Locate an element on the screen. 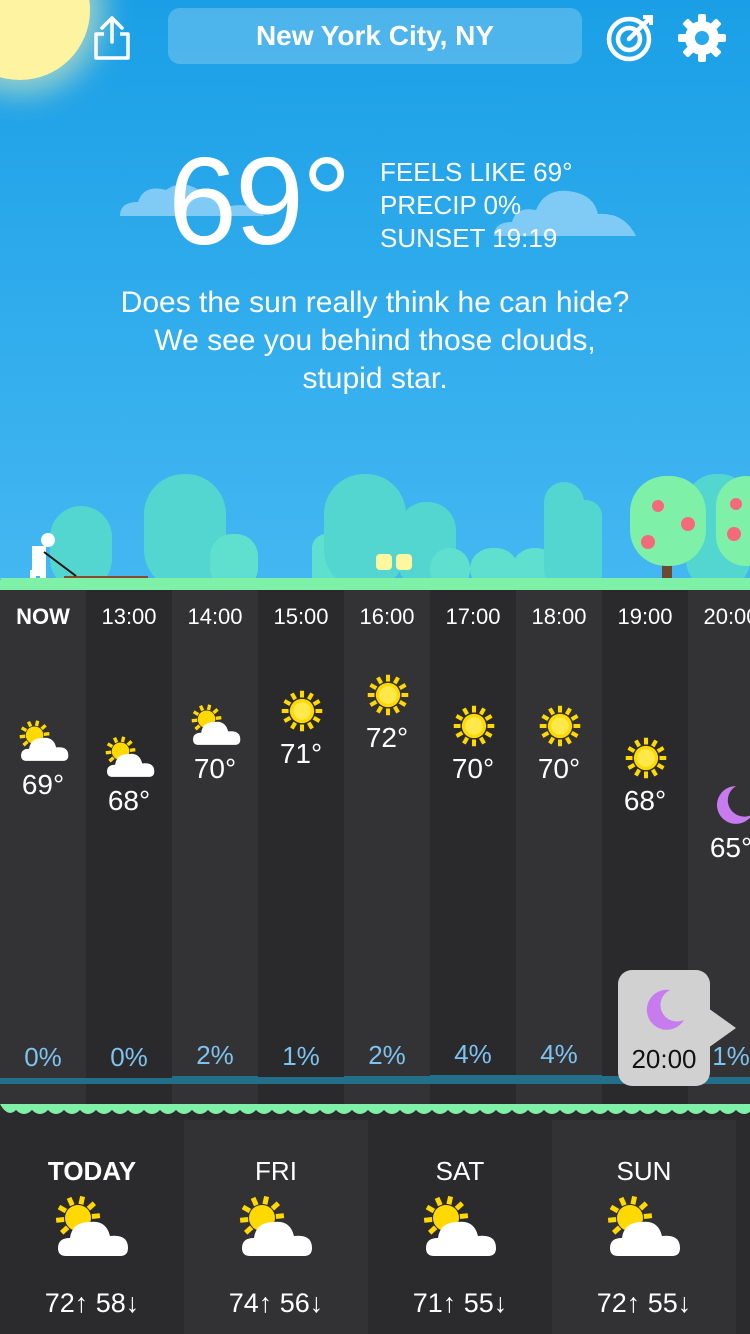 The width and height of the screenshot is (750, 1334). day-column: TODAY 72↑ 58↓ is located at coordinates (92, 1227).